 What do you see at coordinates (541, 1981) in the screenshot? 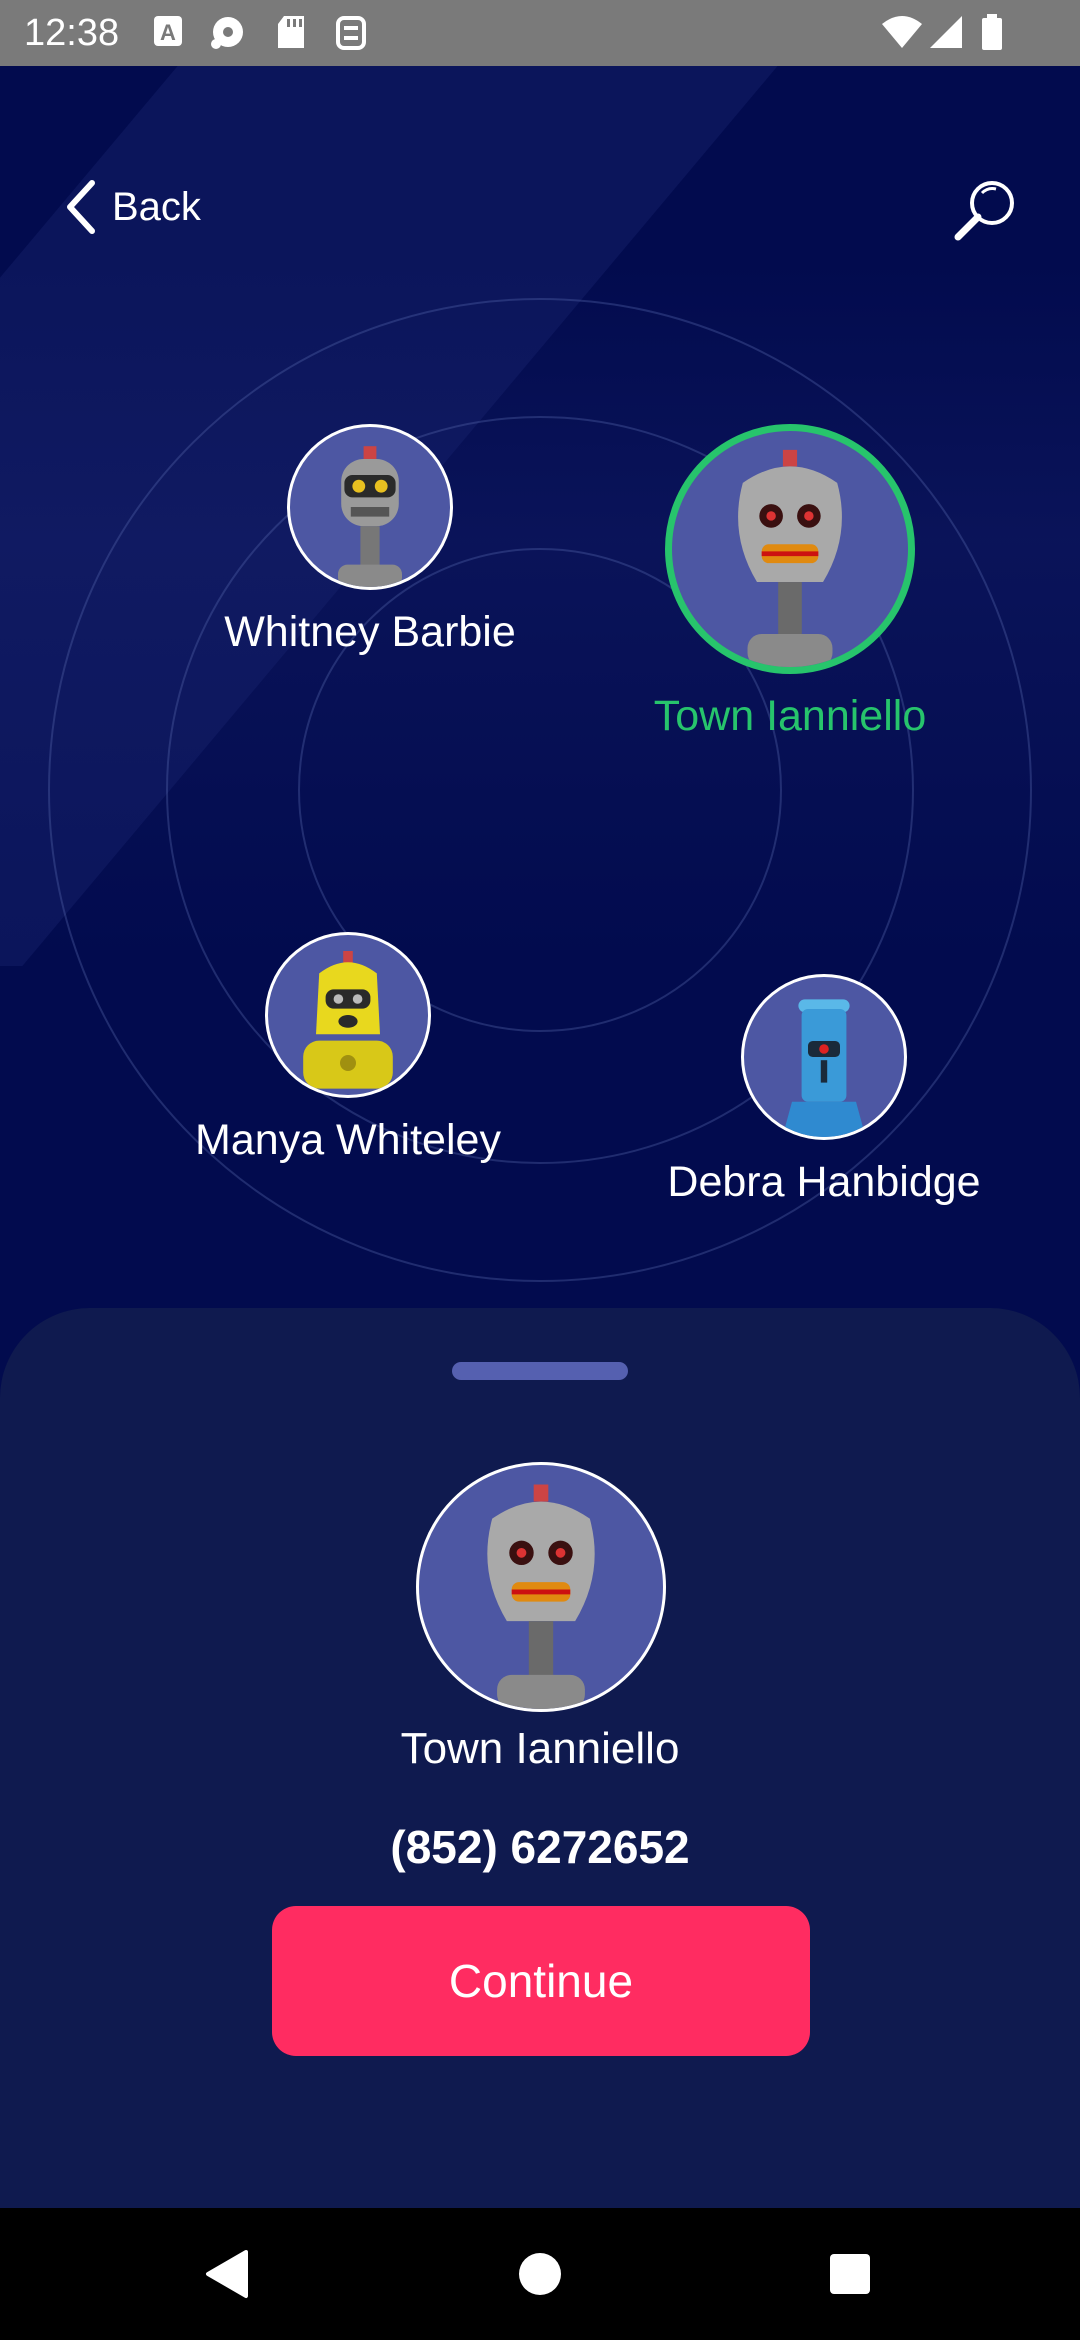
I see `continue-button: Continue` at bounding box center [541, 1981].